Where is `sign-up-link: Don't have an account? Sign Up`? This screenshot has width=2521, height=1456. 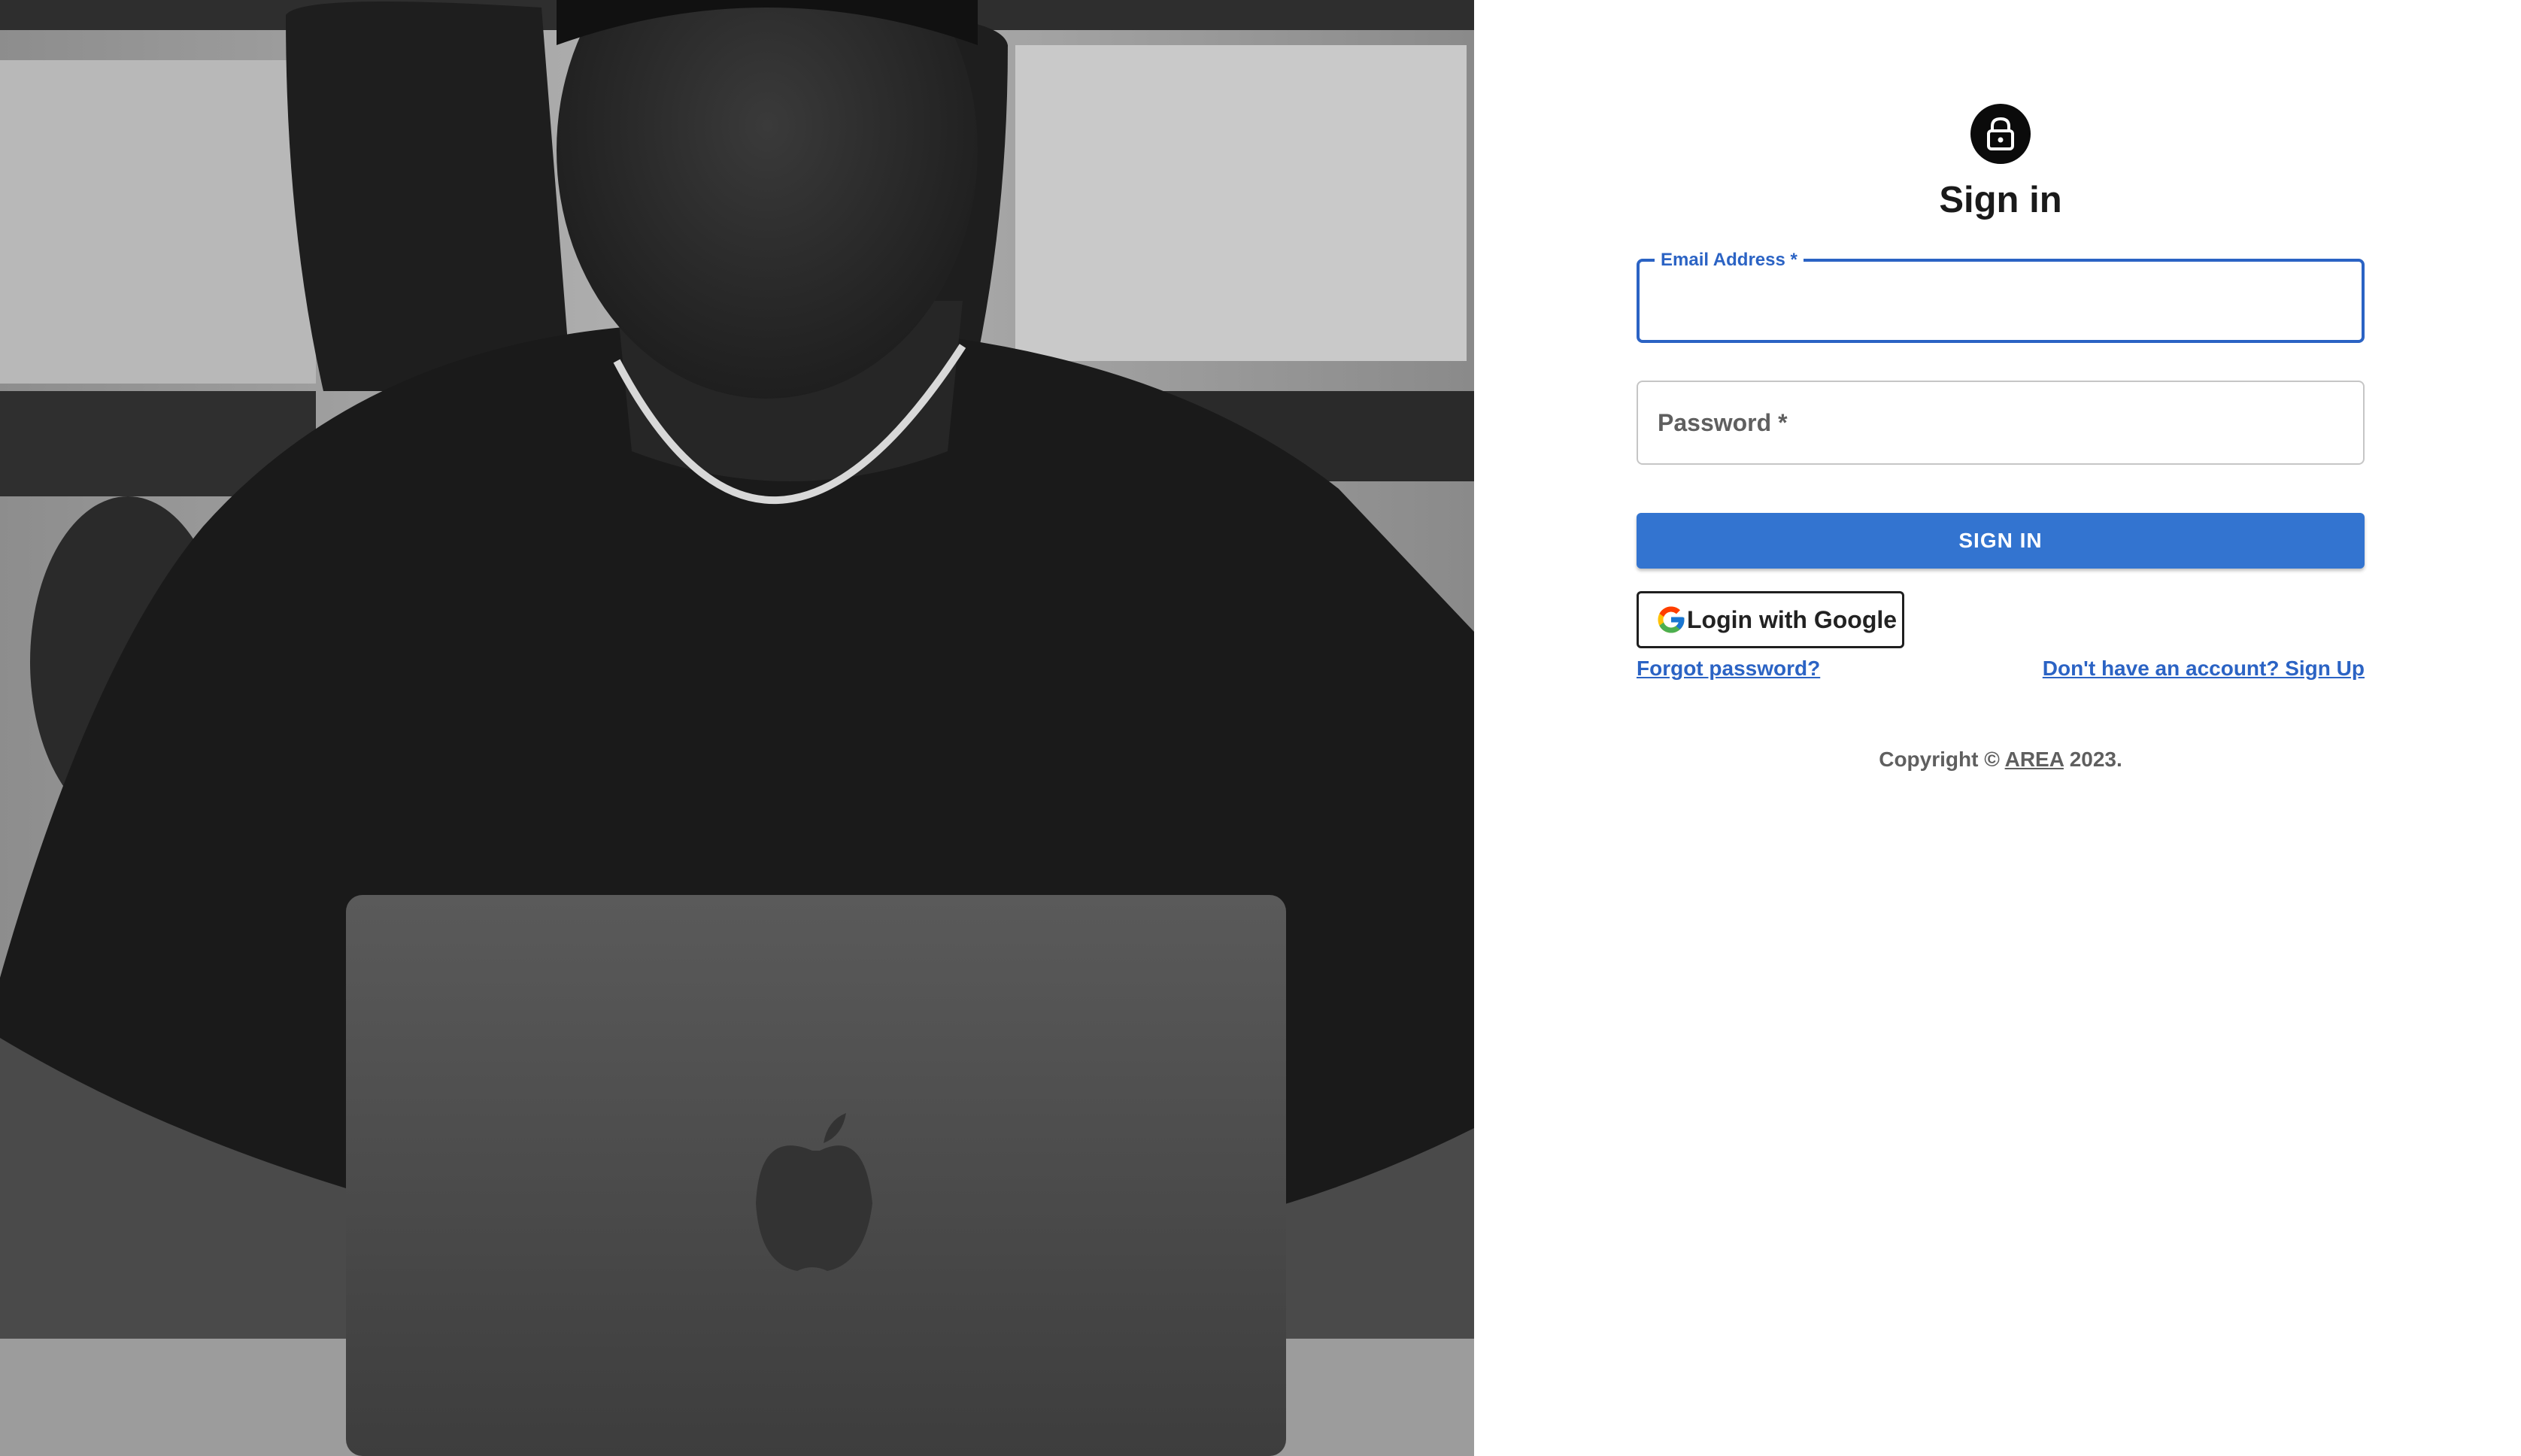
sign-up-link: Don't have an account? Sign Up is located at coordinates (2204, 668).